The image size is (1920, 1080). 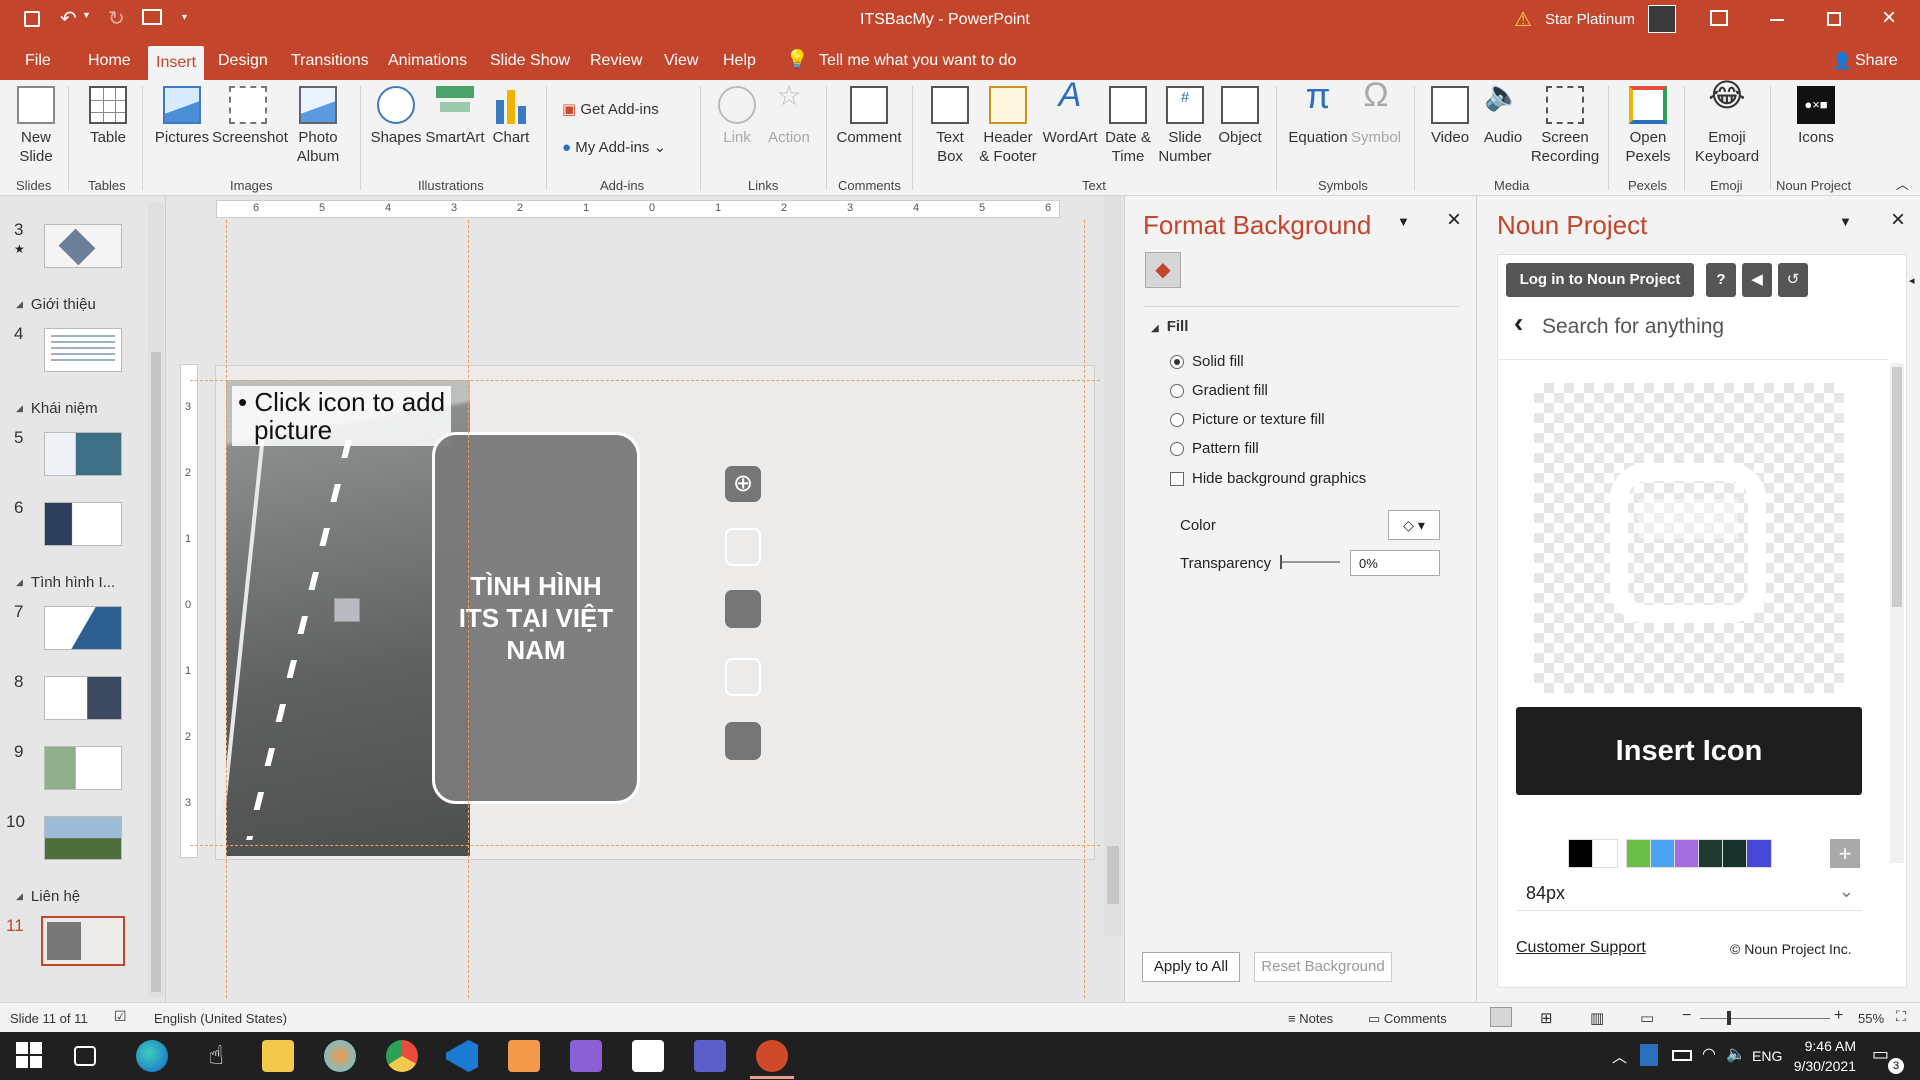 I want to click on tab-home: Home, so click(x=109, y=60).